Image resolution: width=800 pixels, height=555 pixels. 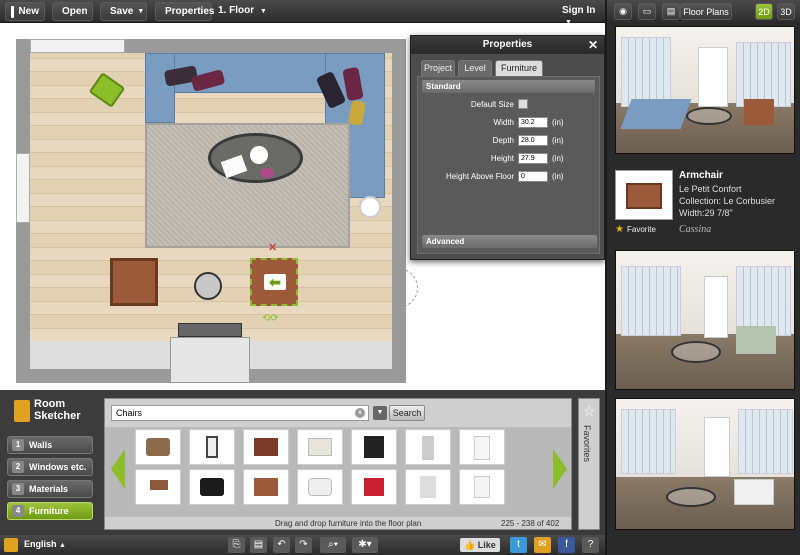 What do you see at coordinates (160, 88) in the screenshot?
I see `sofa-arm-left` at bounding box center [160, 88].